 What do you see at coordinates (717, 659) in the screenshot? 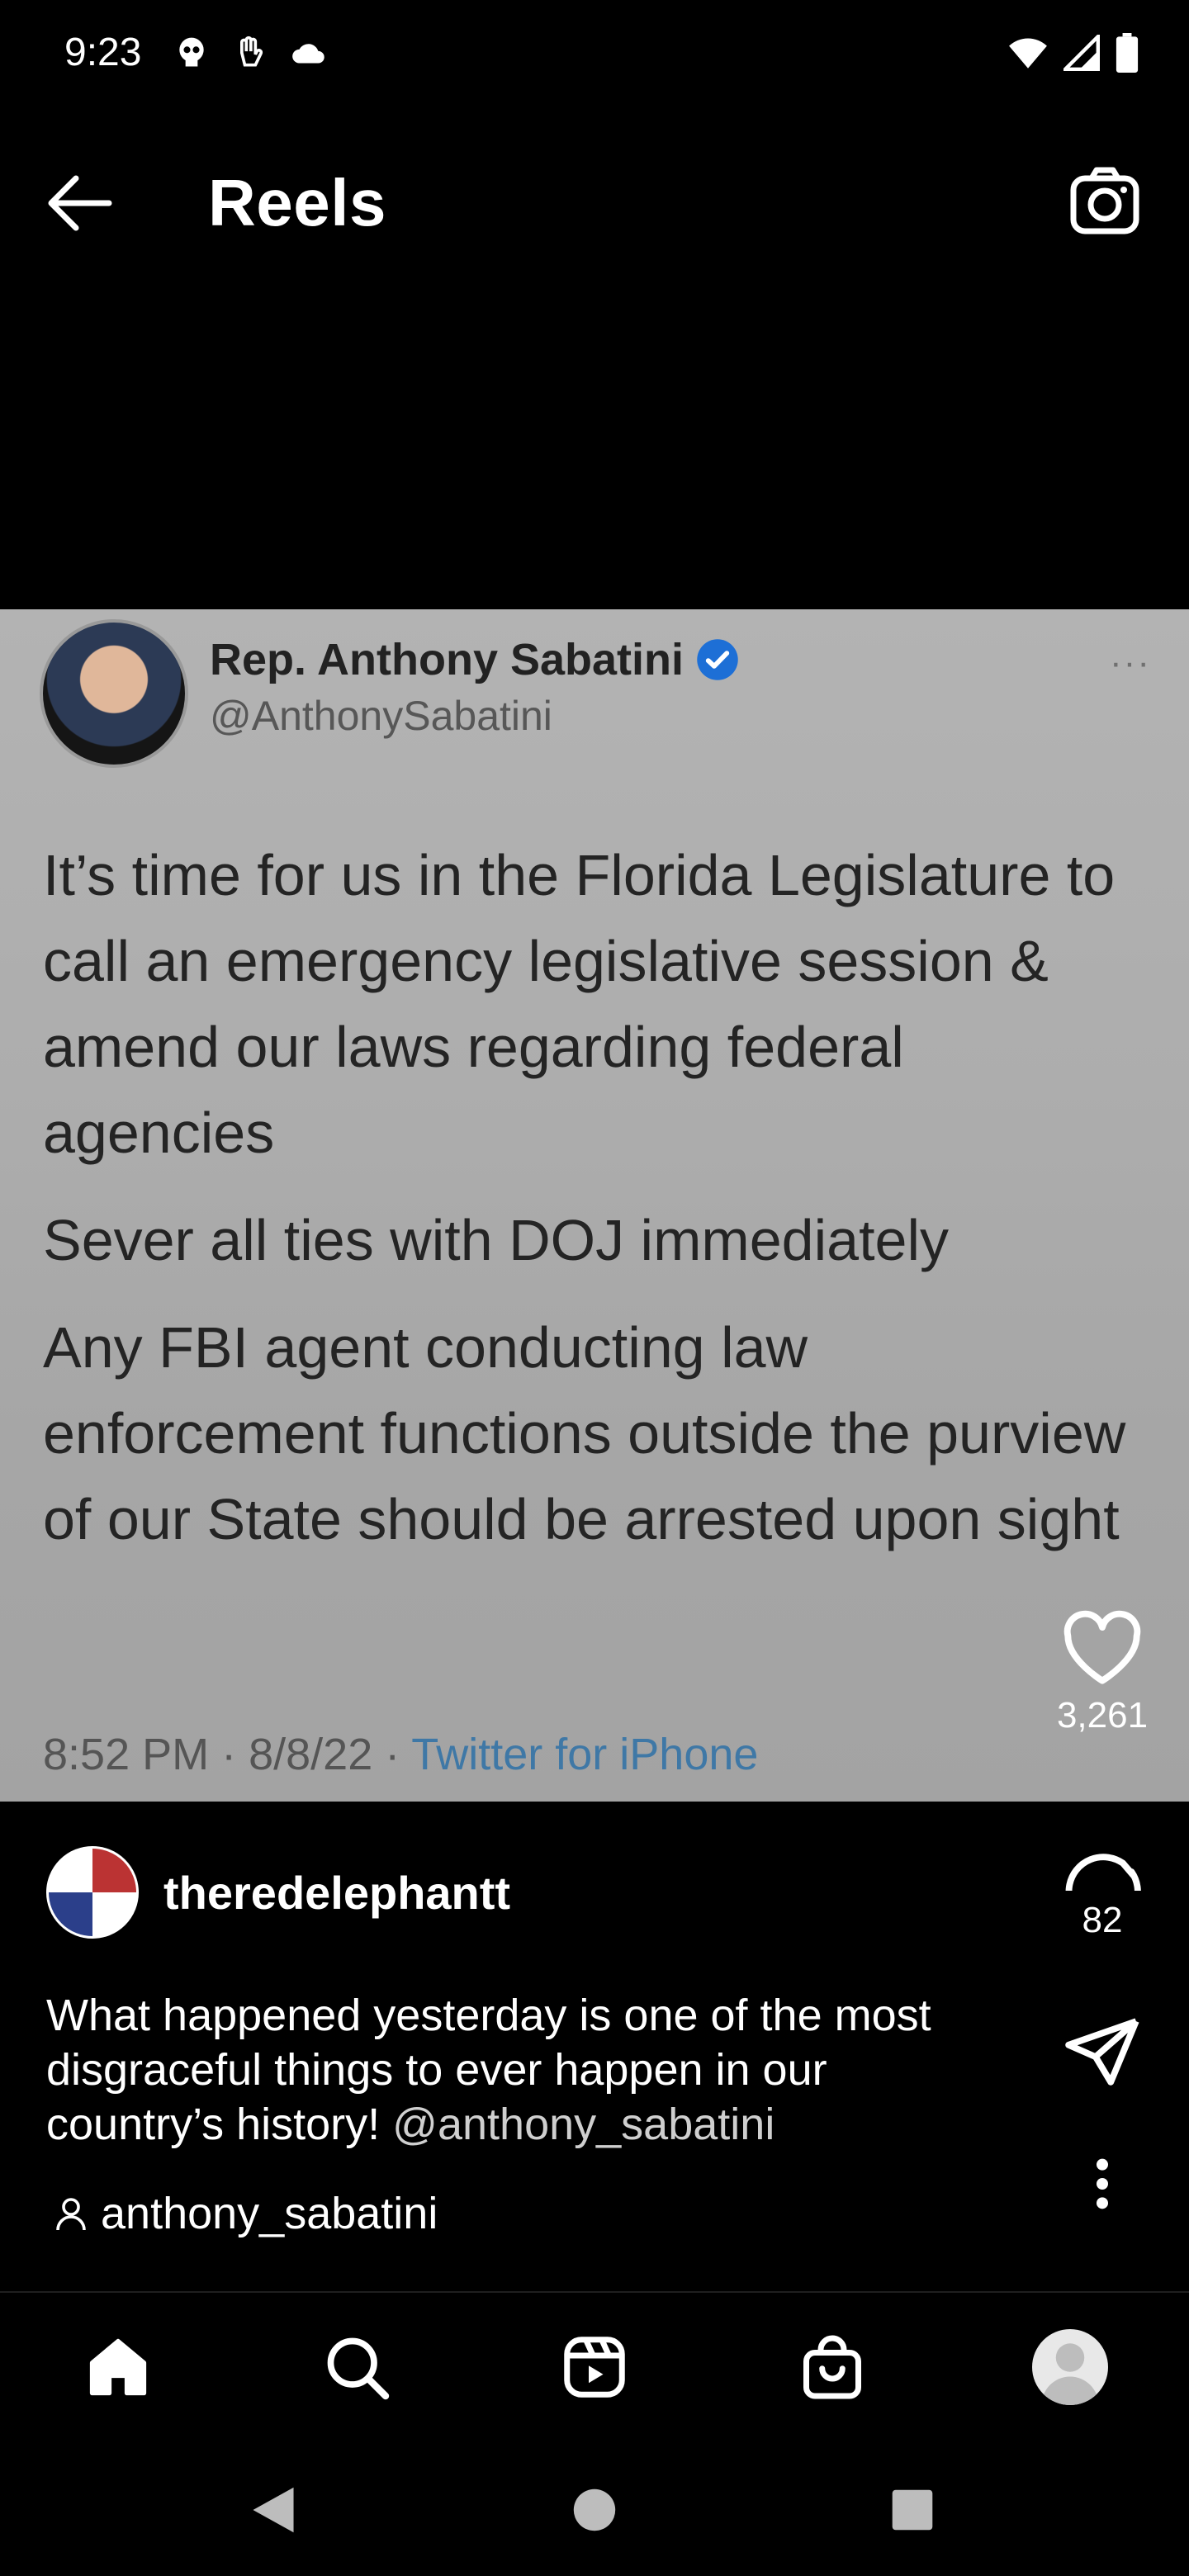
I see `verified-badge-icon` at bounding box center [717, 659].